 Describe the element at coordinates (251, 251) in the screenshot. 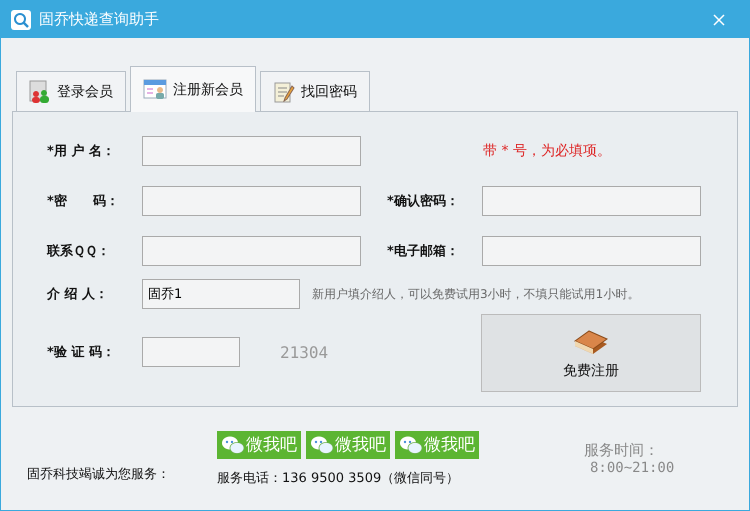

I see `qq-field` at that location.